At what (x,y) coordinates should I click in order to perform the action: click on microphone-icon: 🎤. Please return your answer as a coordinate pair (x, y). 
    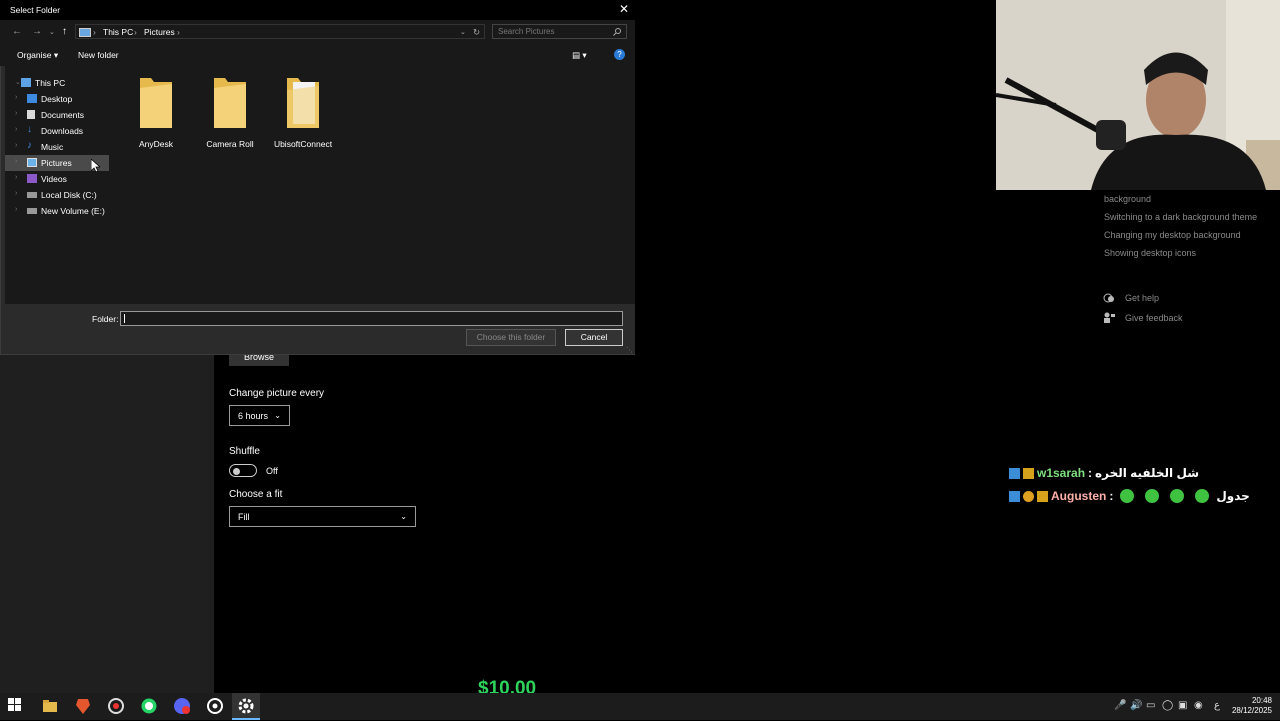
    Looking at the image, I should click on (1120, 705).